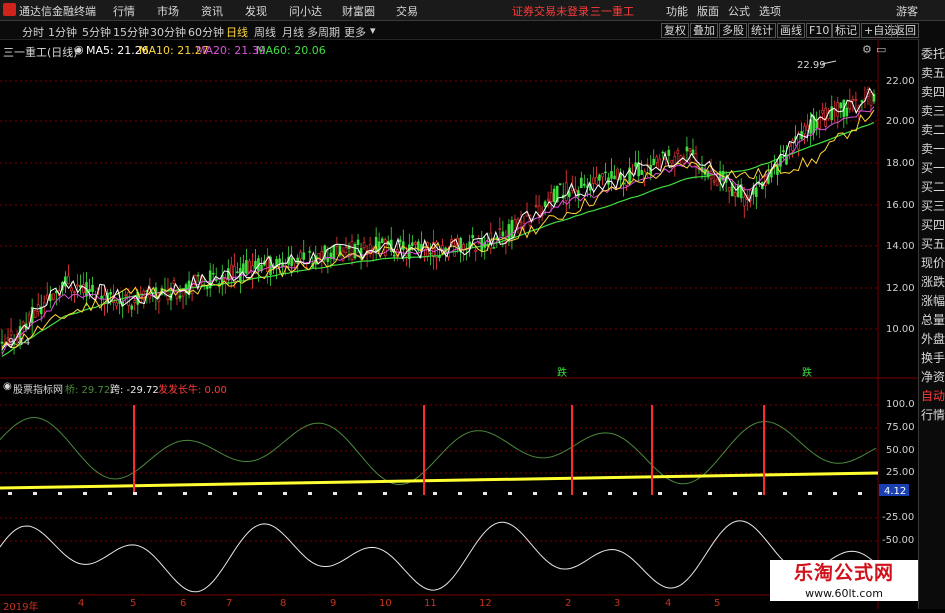  I want to click on menu-trade: 交易, so click(407, 11).